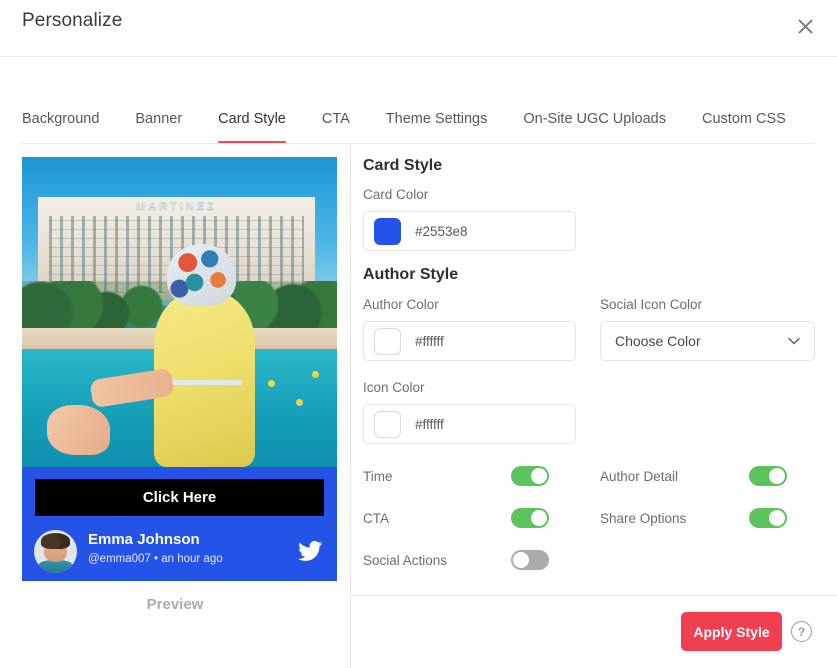  What do you see at coordinates (405, 560) in the screenshot?
I see `toggle-label-social-actions: Social Actions` at bounding box center [405, 560].